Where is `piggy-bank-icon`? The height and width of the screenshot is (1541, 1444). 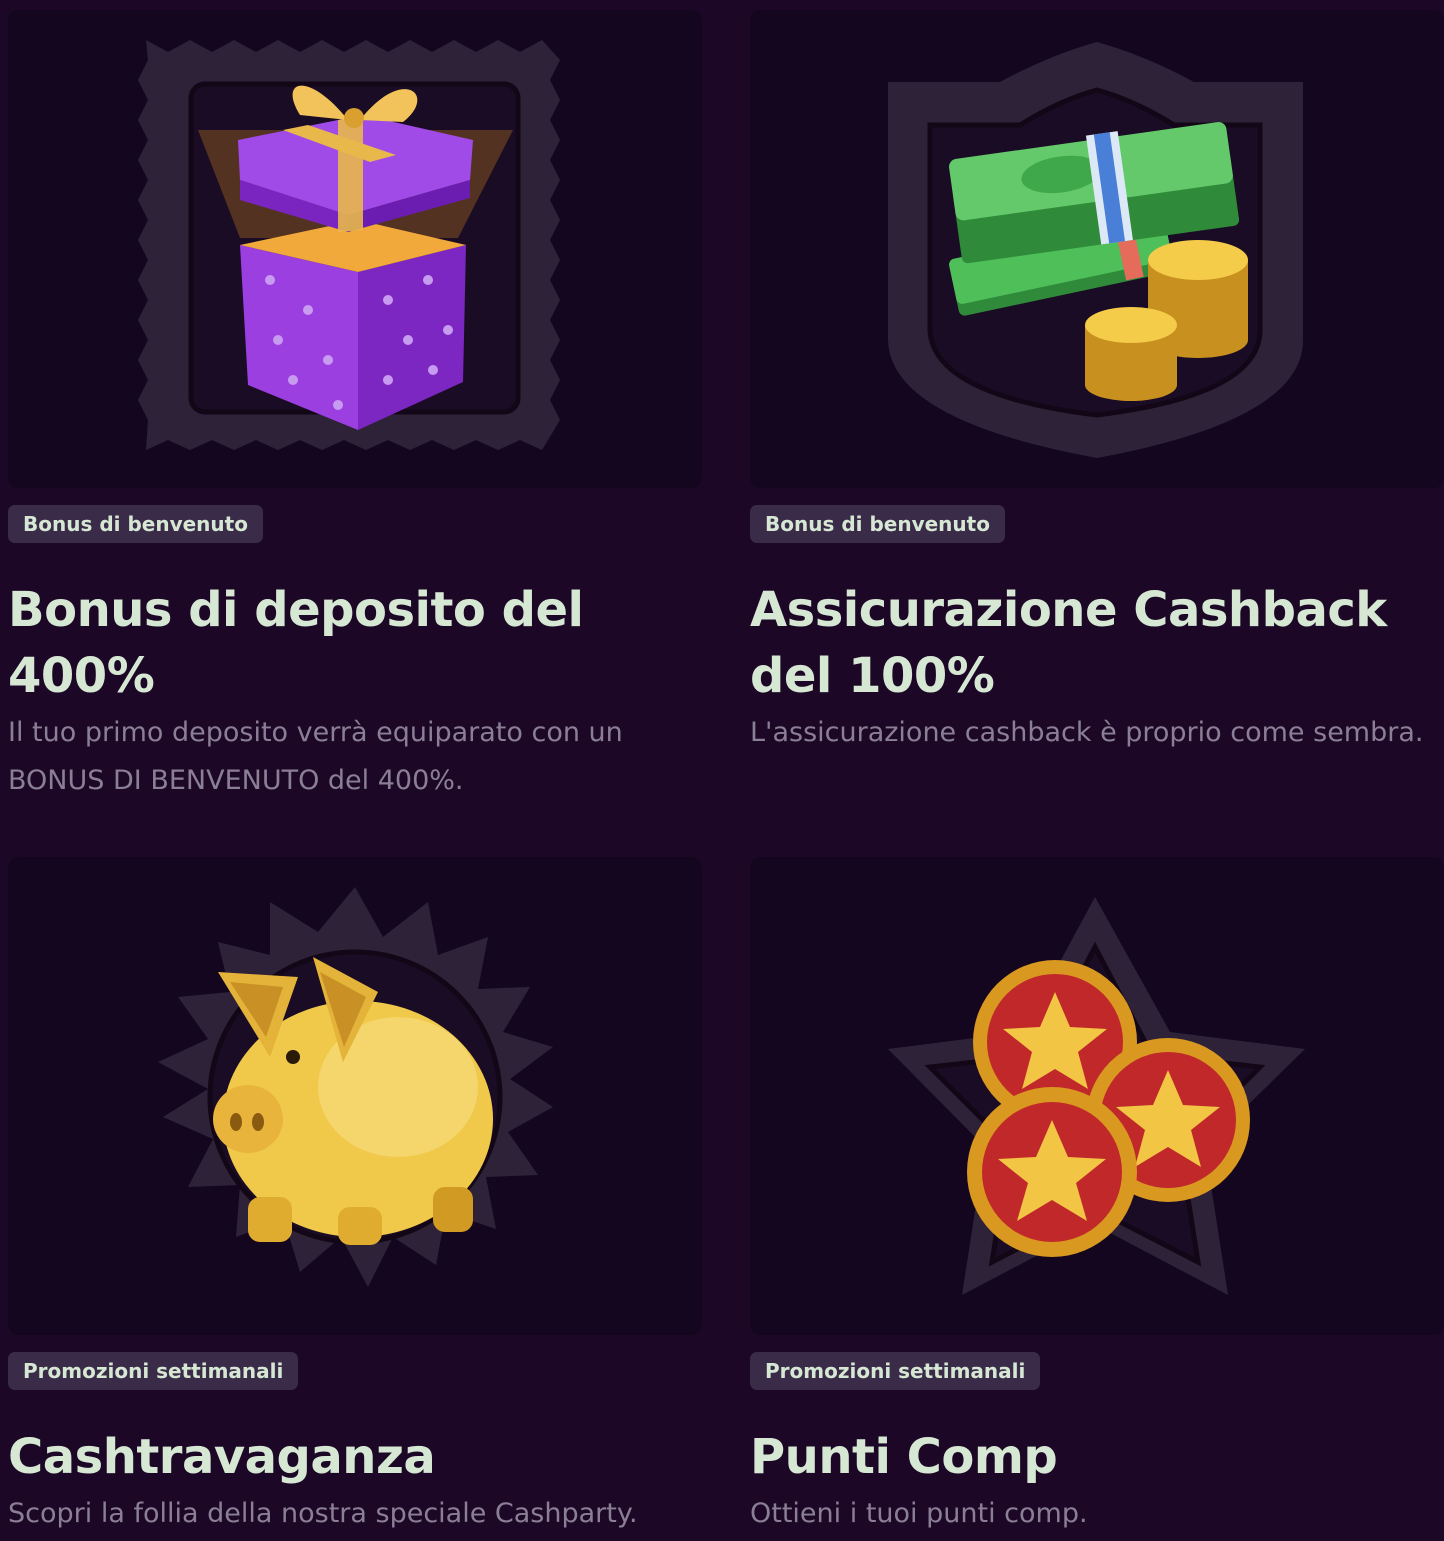 piggy-bank-icon is located at coordinates (355, 1087).